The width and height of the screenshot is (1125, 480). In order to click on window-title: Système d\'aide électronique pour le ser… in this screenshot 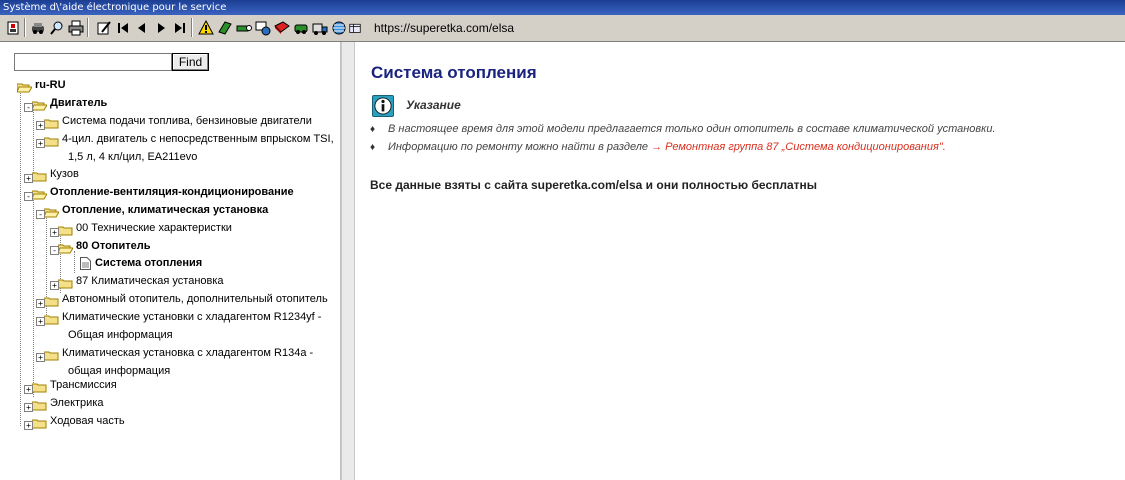, I will do `click(115, 7)`.